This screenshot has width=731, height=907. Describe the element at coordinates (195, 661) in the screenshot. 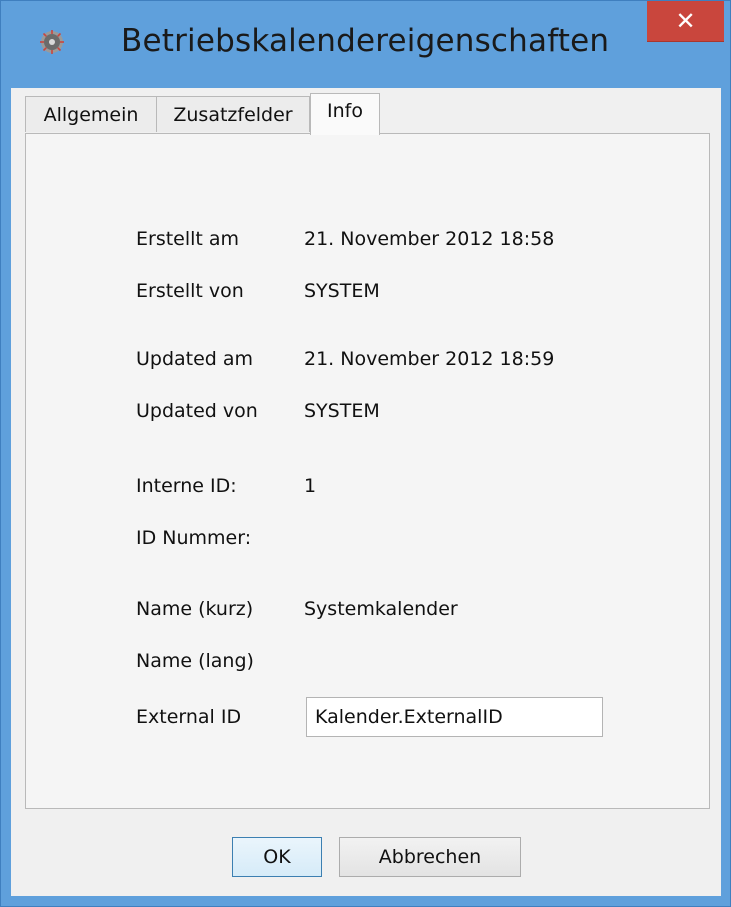

I see `name-long-label: Name (lang)` at that location.